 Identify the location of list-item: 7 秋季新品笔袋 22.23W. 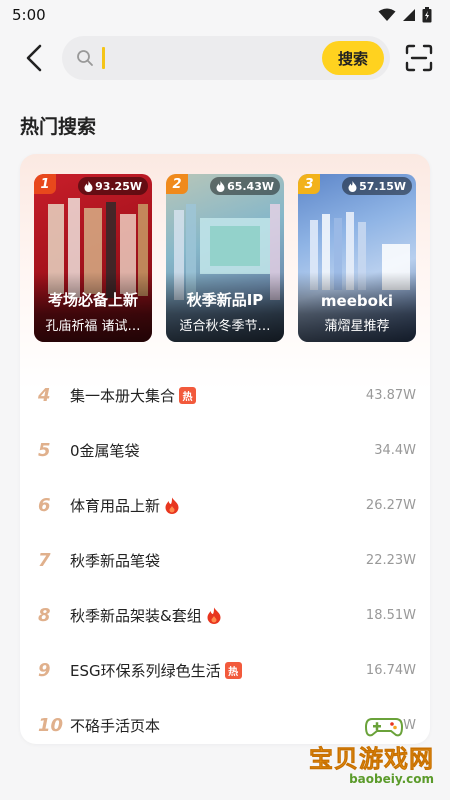
(225, 560).